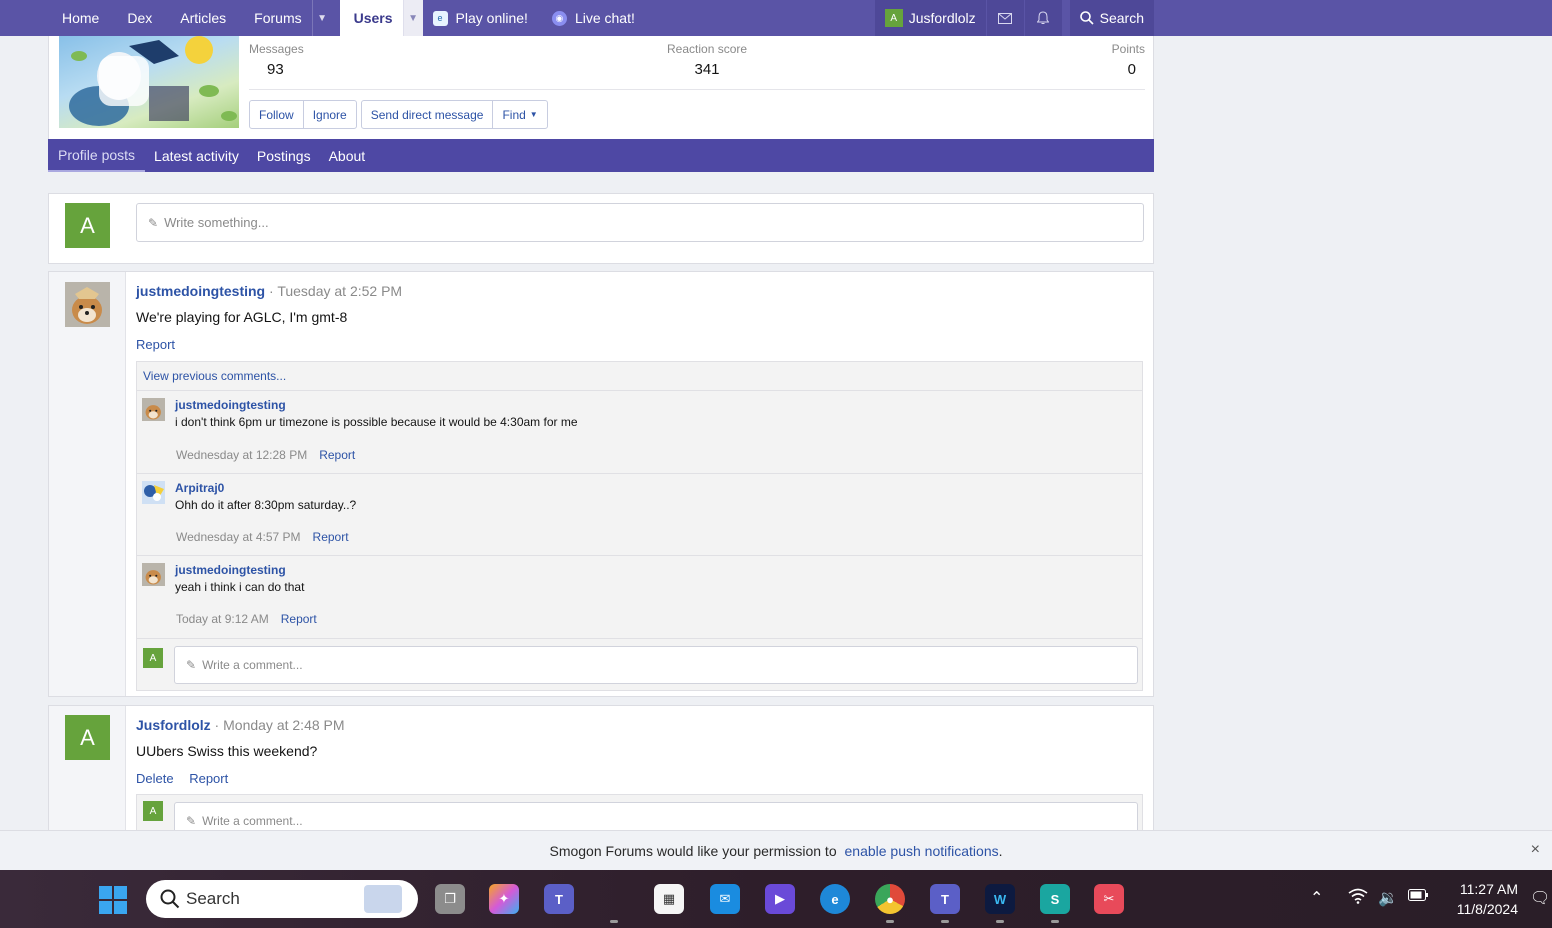 The height and width of the screenshot is (928, 1552). I want to click on profile-banner-image, so click(149, 82).